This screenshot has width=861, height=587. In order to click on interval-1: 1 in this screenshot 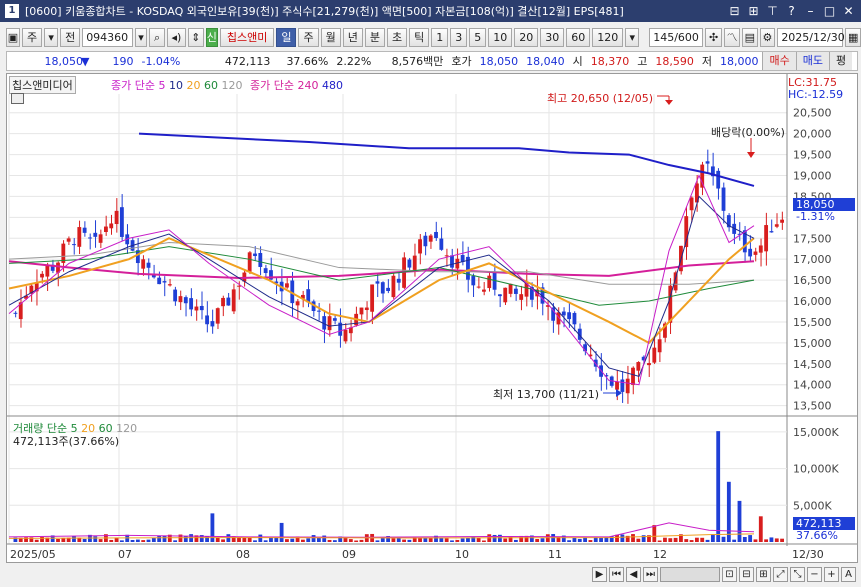, I will do `click(440, 37)`.